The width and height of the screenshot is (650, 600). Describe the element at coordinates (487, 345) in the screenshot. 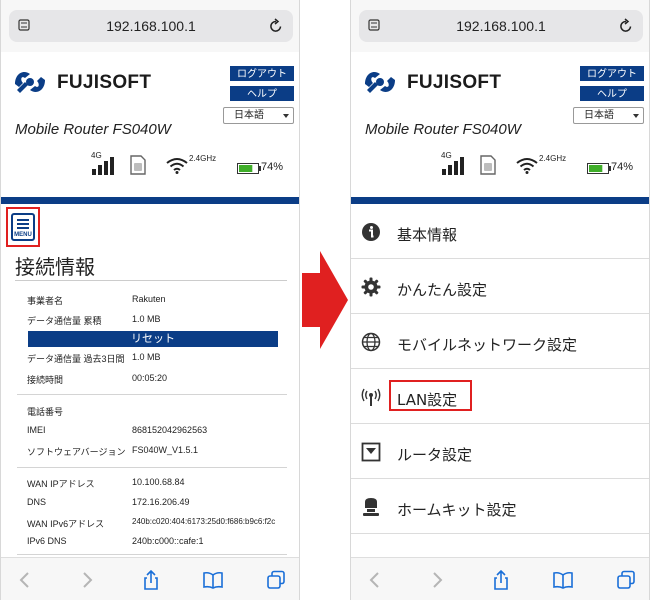

I see `menu-item-label: モバイルネットワーク設定` at that location.